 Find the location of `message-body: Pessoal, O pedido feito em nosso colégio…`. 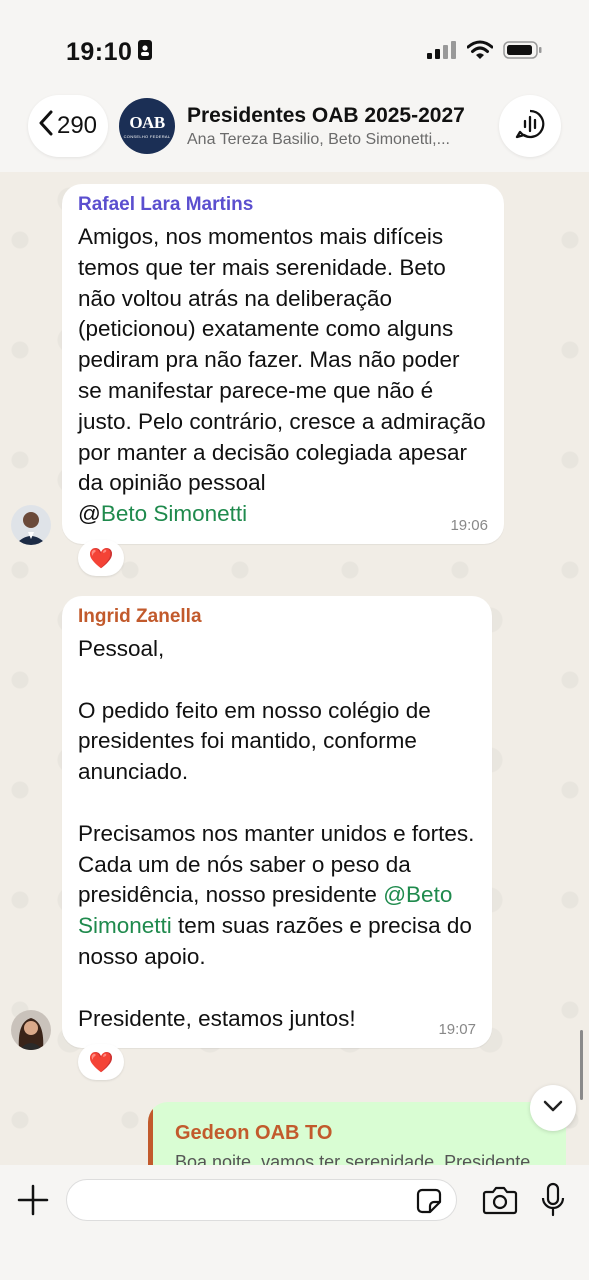

message-body: Pessoal, O pedido feito em nosso colégio… is located at coordinates (276, 772).